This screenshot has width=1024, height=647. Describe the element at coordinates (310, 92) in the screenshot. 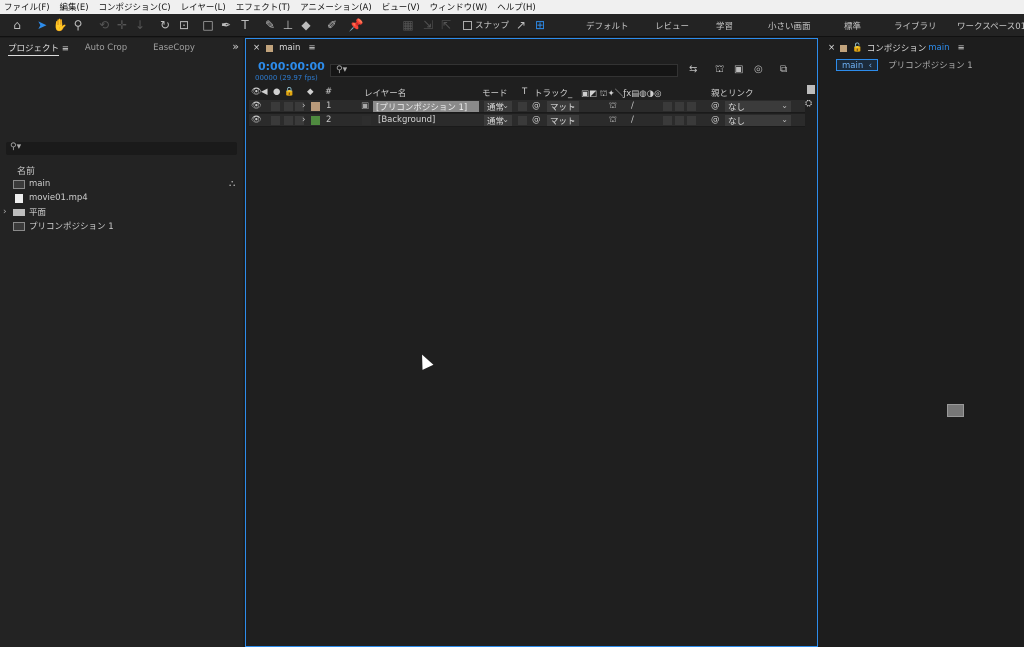

I see `label-tag-icon: ◆` at that location.